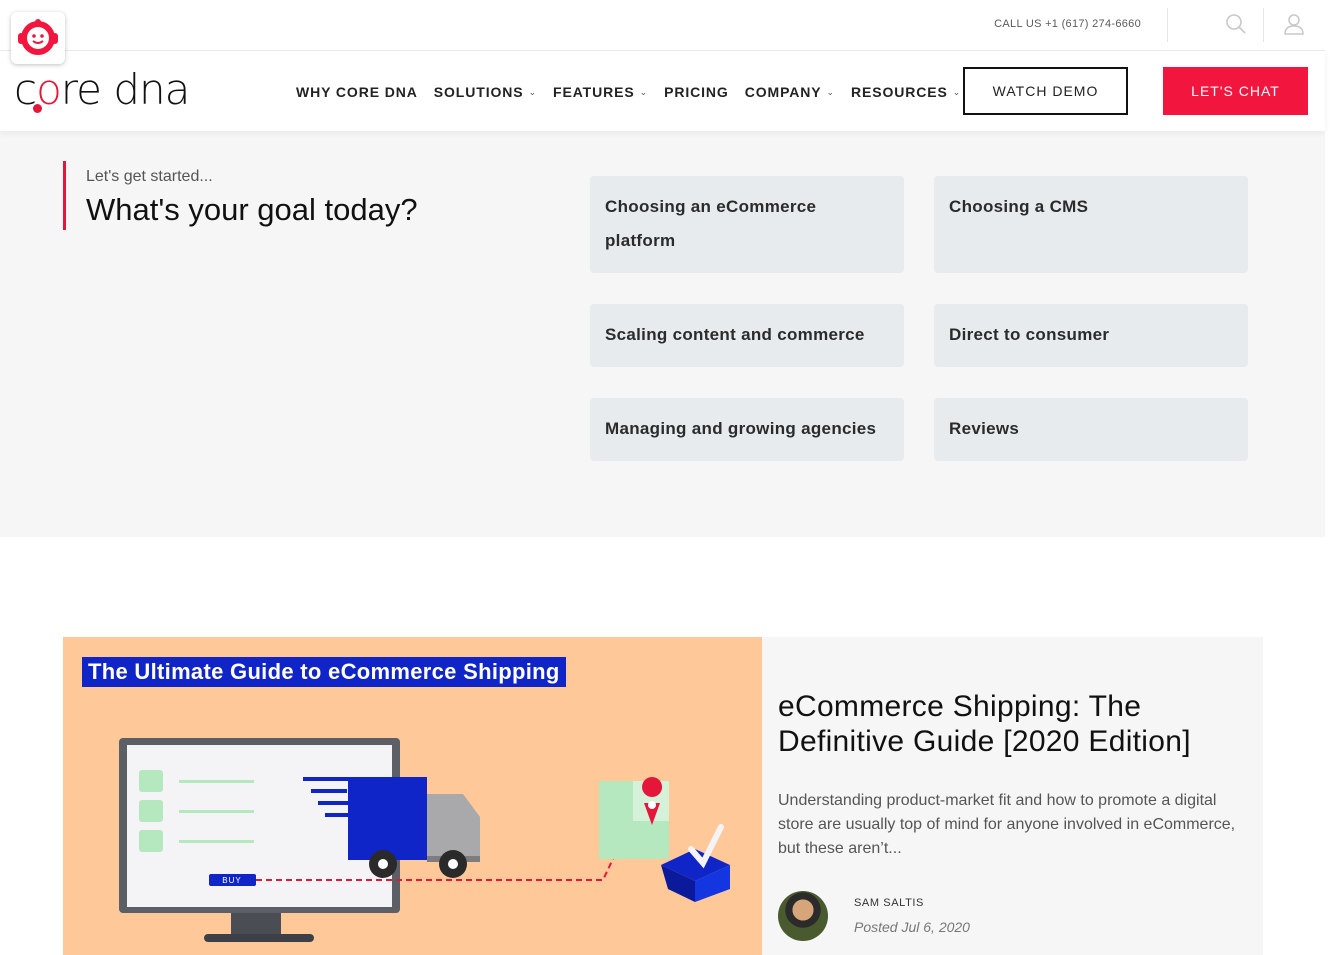  I want to click on goal-option-reviews: Reviews, so click(1091, 429).